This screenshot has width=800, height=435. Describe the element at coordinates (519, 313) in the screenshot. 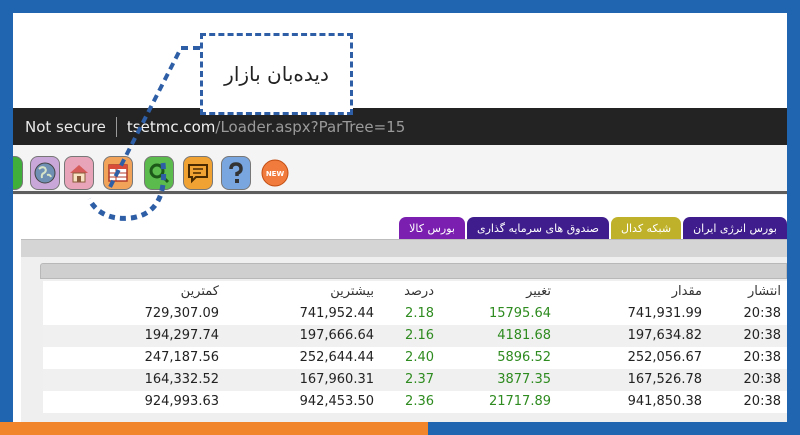

I see `cell-change: 15795.64` at that location.